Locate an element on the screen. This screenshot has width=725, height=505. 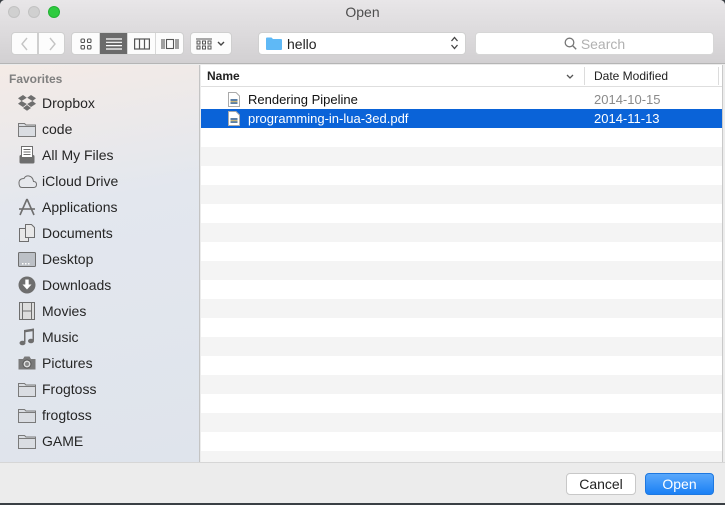
chevron-right-icon is located at coordinates (52, 43).